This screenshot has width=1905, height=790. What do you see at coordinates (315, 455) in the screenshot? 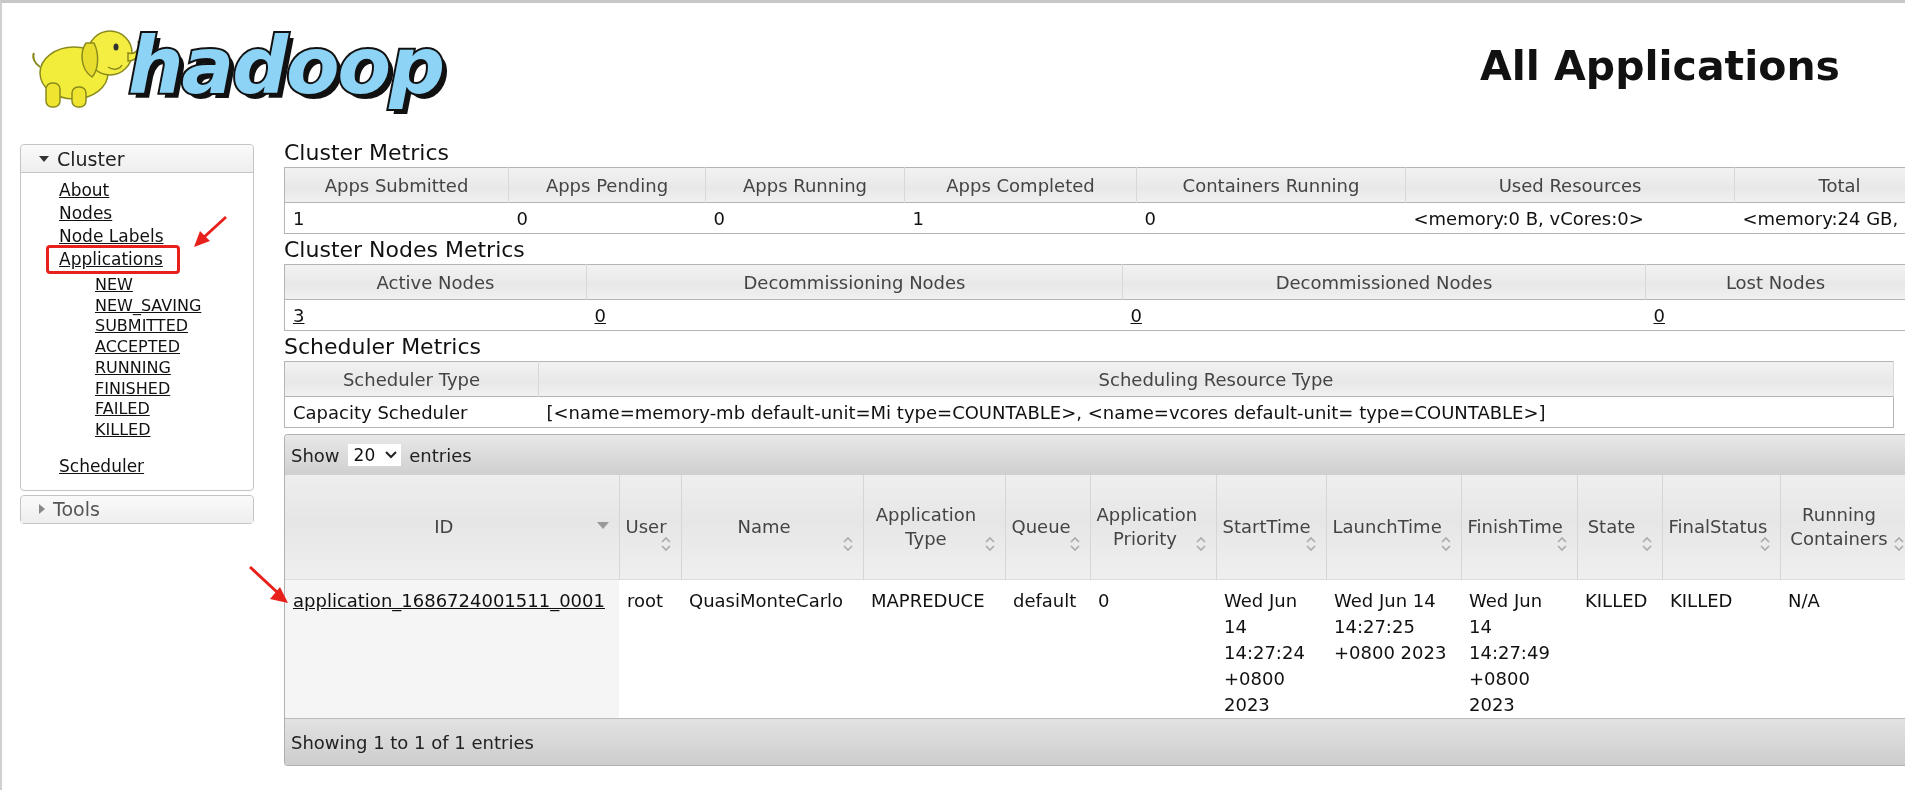
I see `show-label: Show` at bounding box center [315, 455].